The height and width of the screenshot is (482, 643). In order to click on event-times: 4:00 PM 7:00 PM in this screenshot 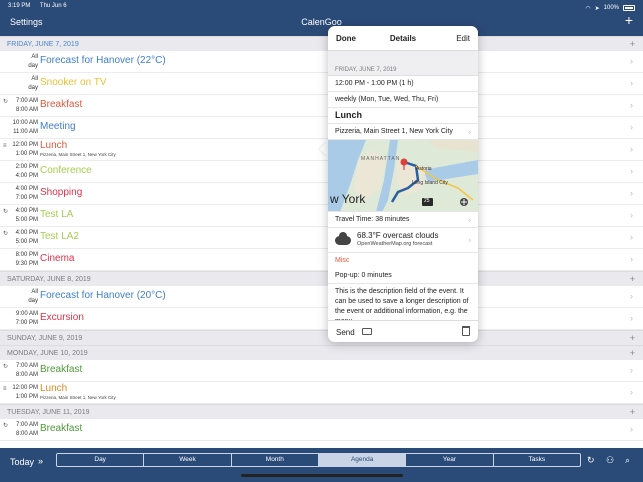, I will do `click(23, 194)`.